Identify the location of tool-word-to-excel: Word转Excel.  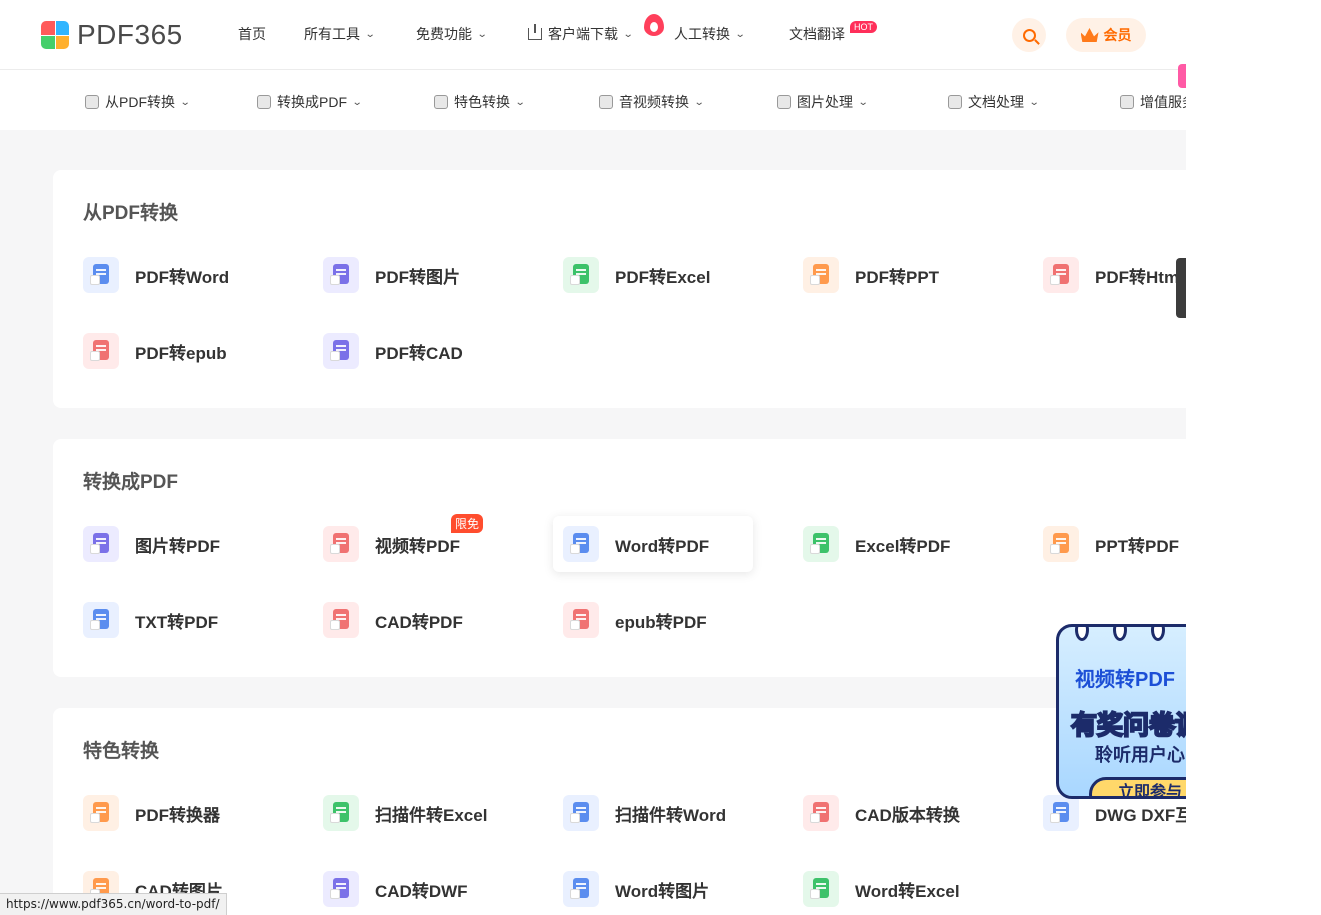
(903, 888).